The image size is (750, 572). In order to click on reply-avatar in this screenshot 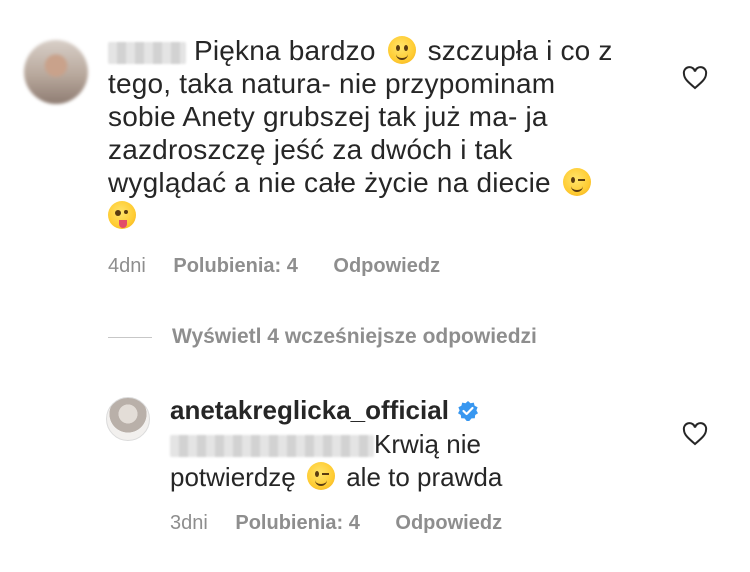, I will do `click(128, 419)`.